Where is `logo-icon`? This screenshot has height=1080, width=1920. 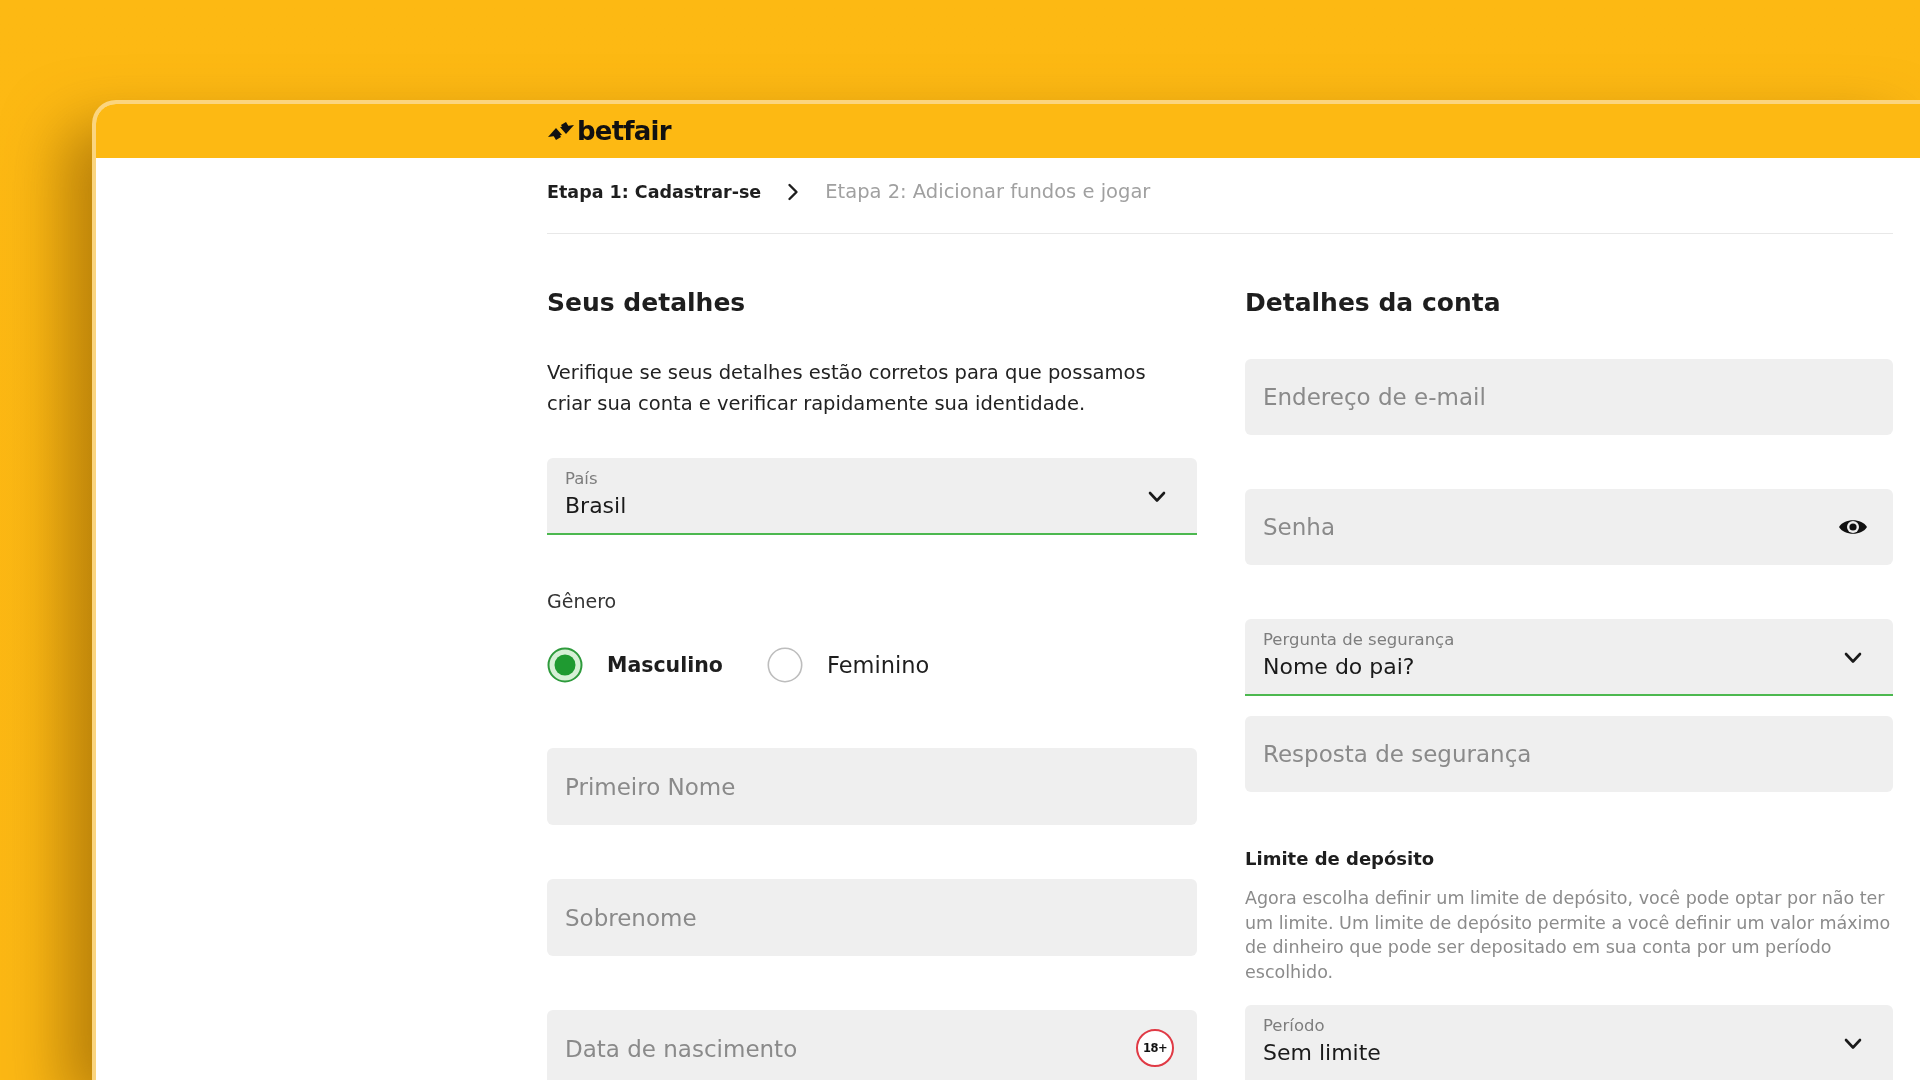
logo-icon is located at coordinates (561, 131).